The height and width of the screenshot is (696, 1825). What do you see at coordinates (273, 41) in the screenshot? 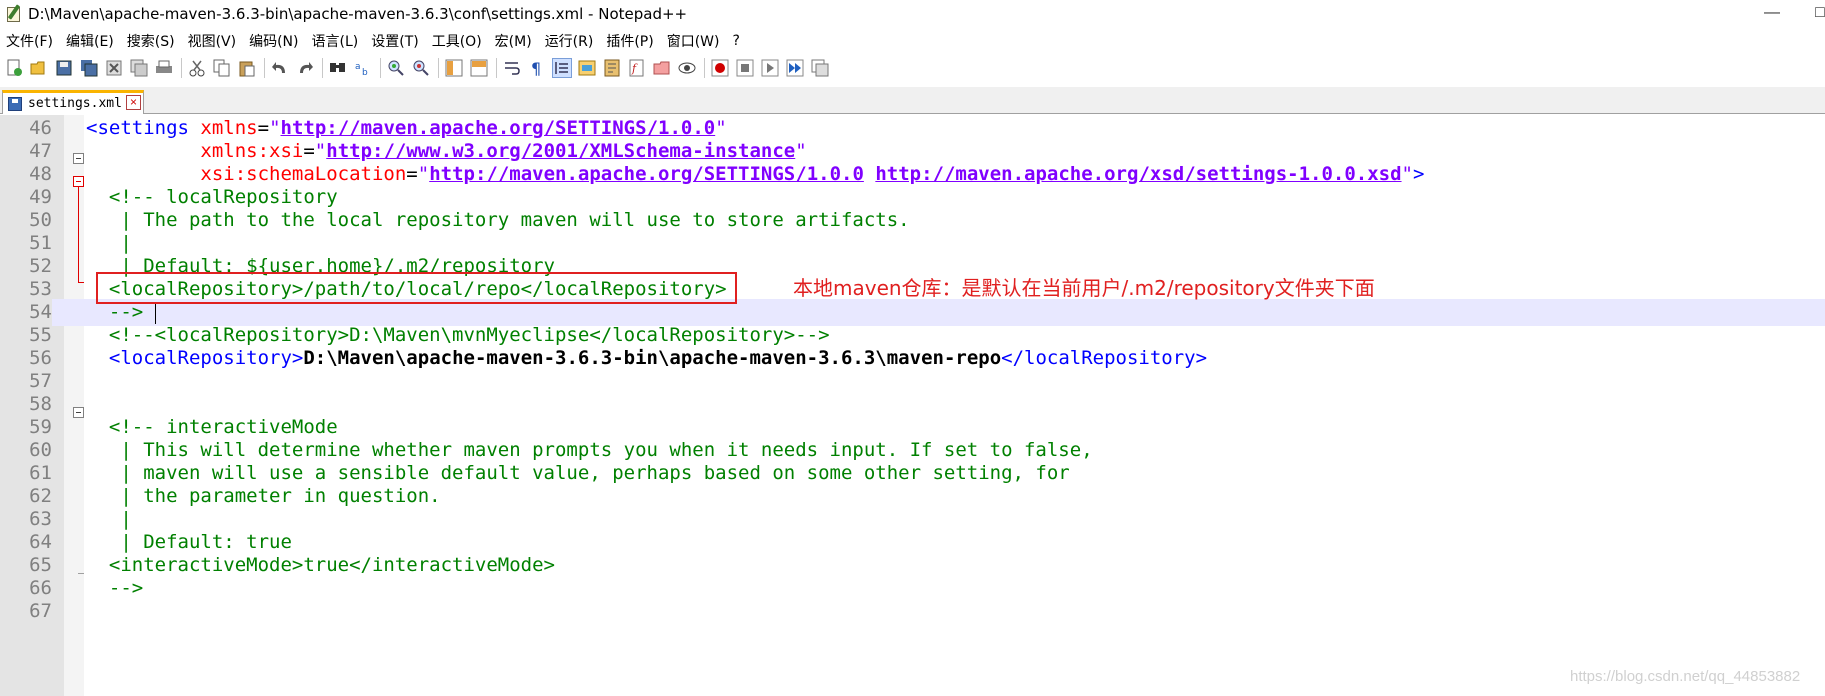
I see `menu-encoding: 编码(N)` at bounding box center [273, 41].